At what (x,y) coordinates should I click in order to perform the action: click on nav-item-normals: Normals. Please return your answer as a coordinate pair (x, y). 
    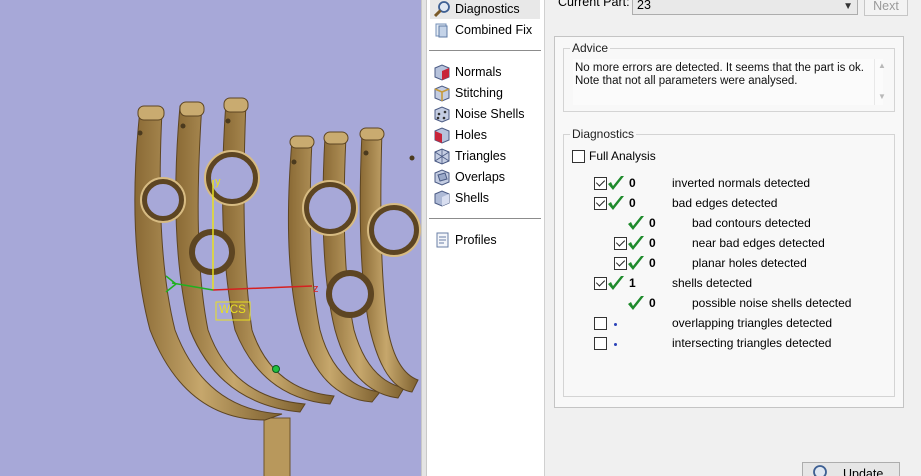
    Looking at the image, I should click on (485, 72).